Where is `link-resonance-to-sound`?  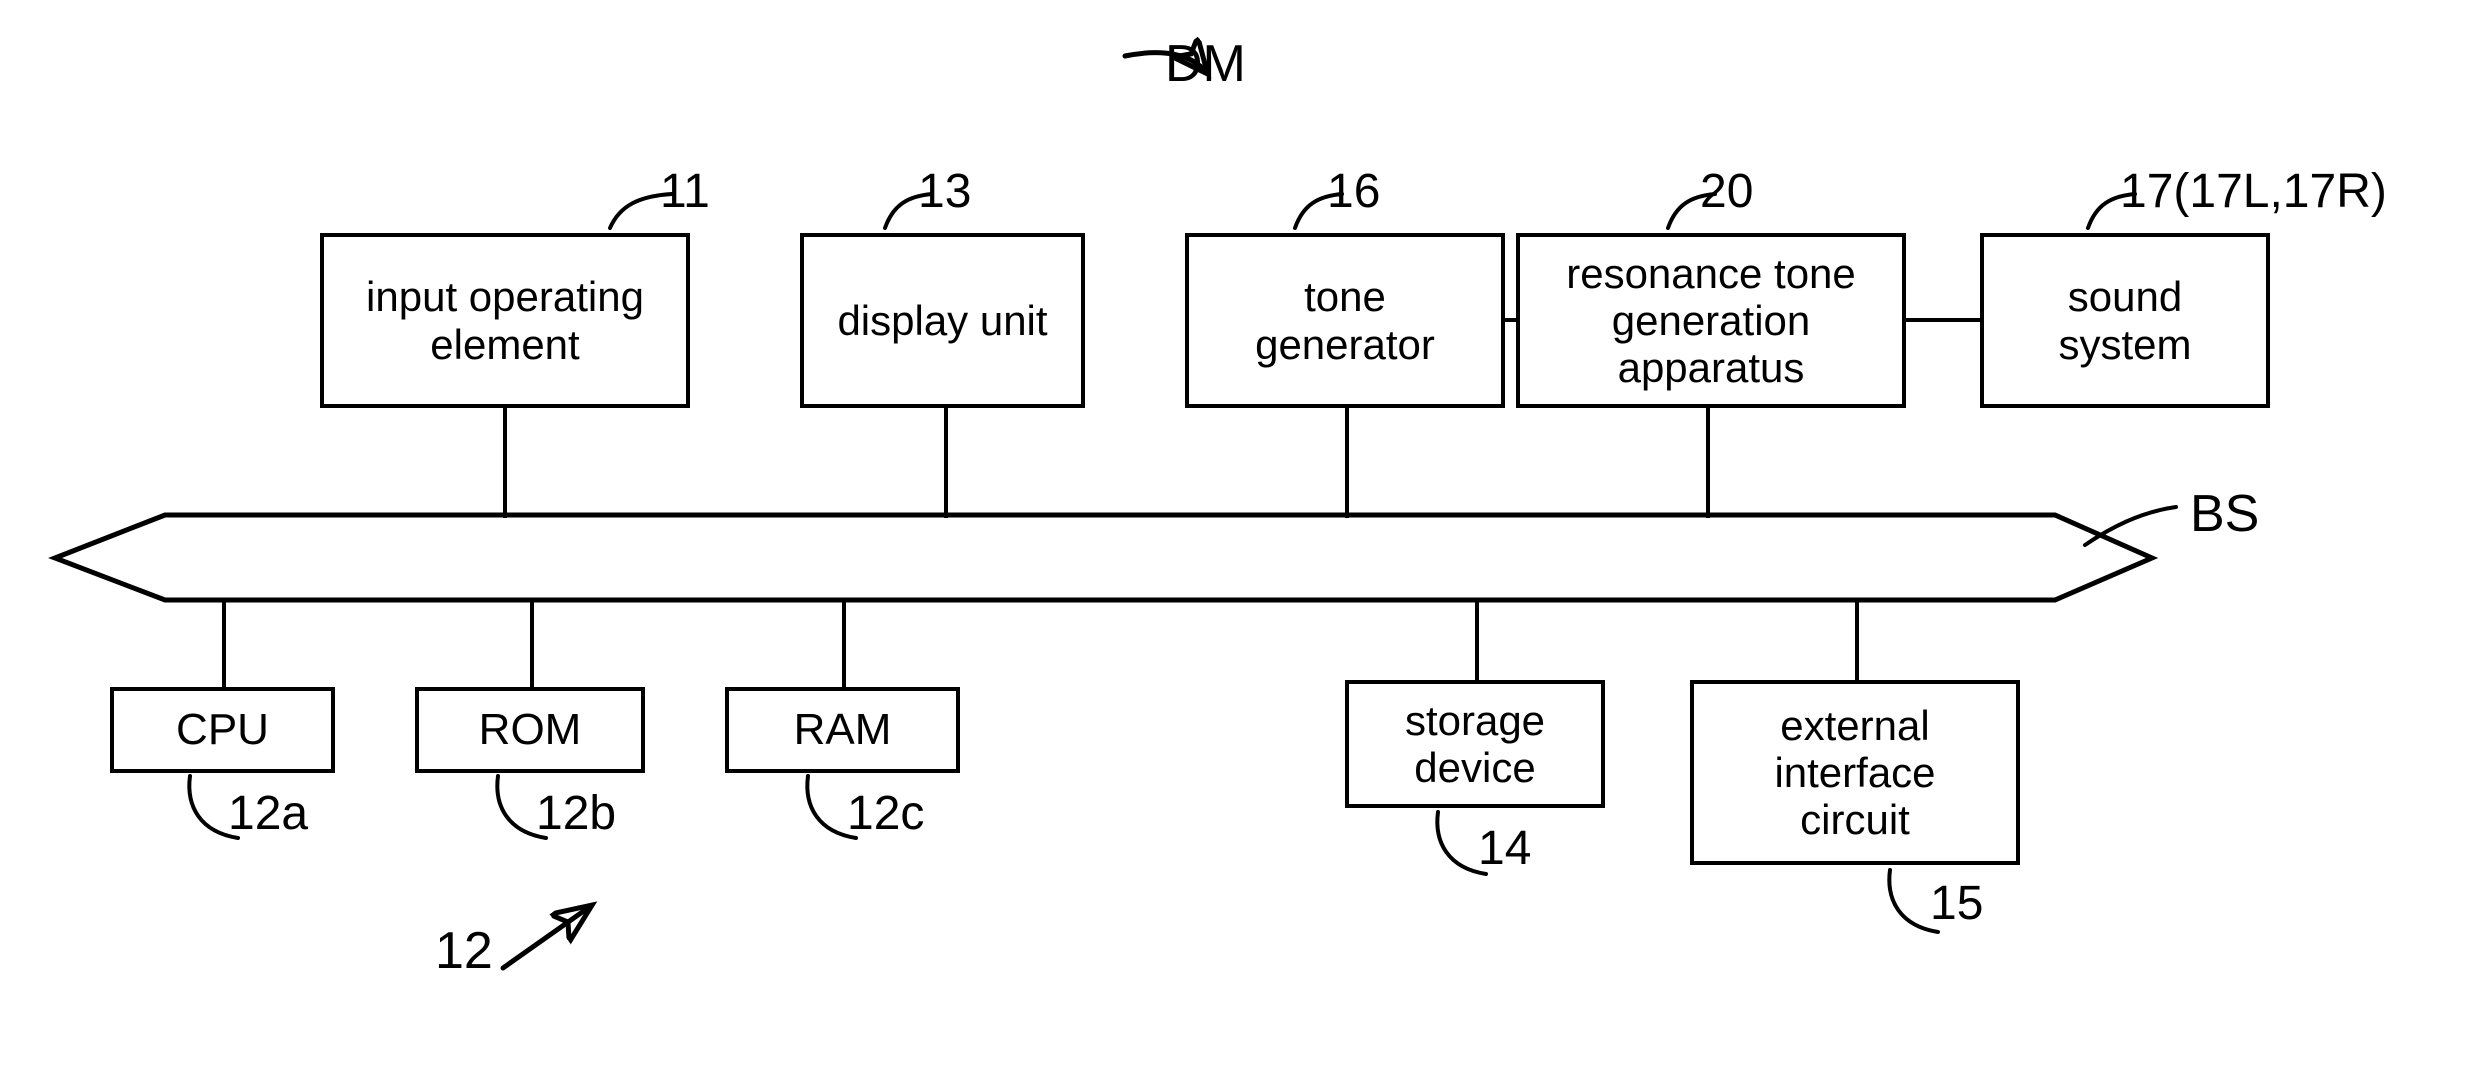
link-resonance-to-sound is located at coordinates (1943, 320).